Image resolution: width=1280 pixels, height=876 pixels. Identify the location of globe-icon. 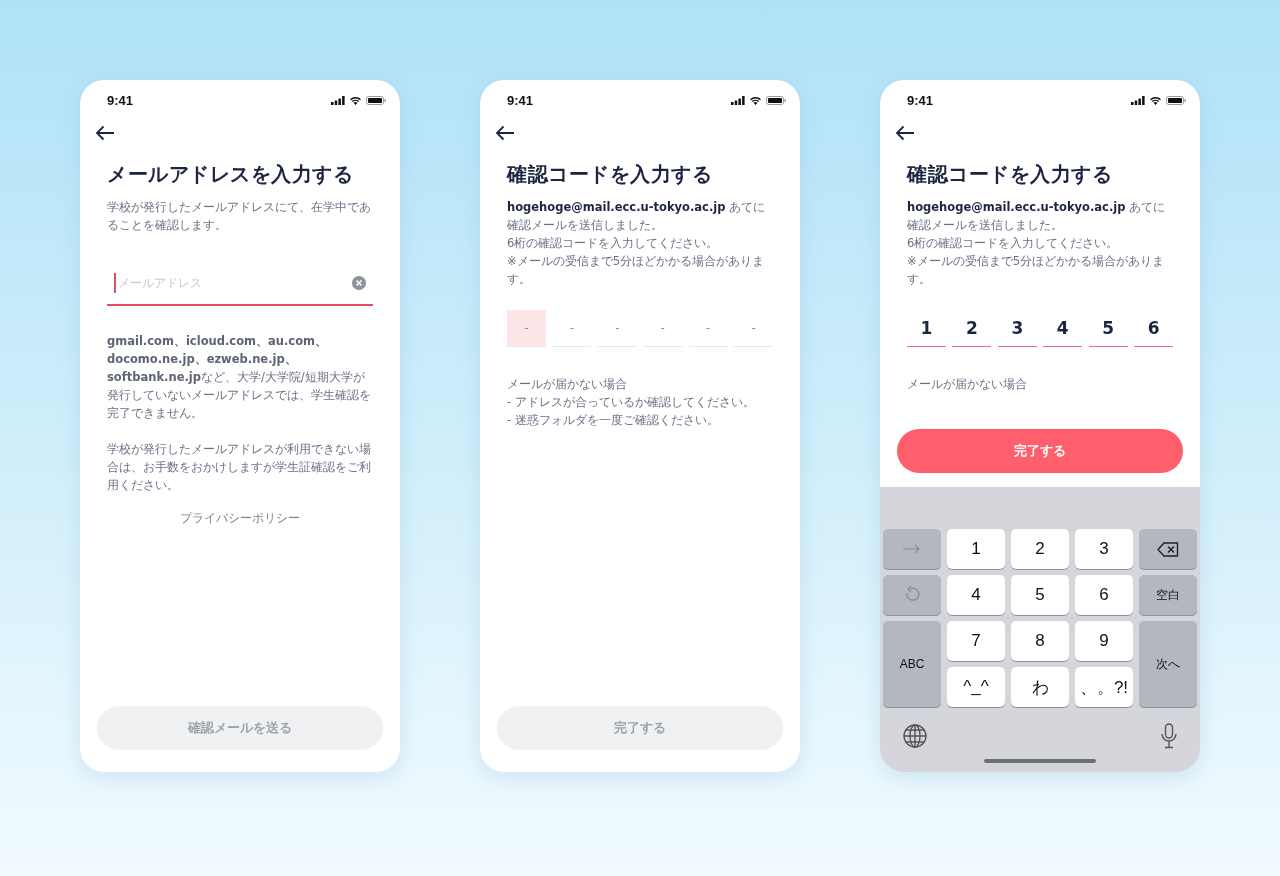
(915, 736).